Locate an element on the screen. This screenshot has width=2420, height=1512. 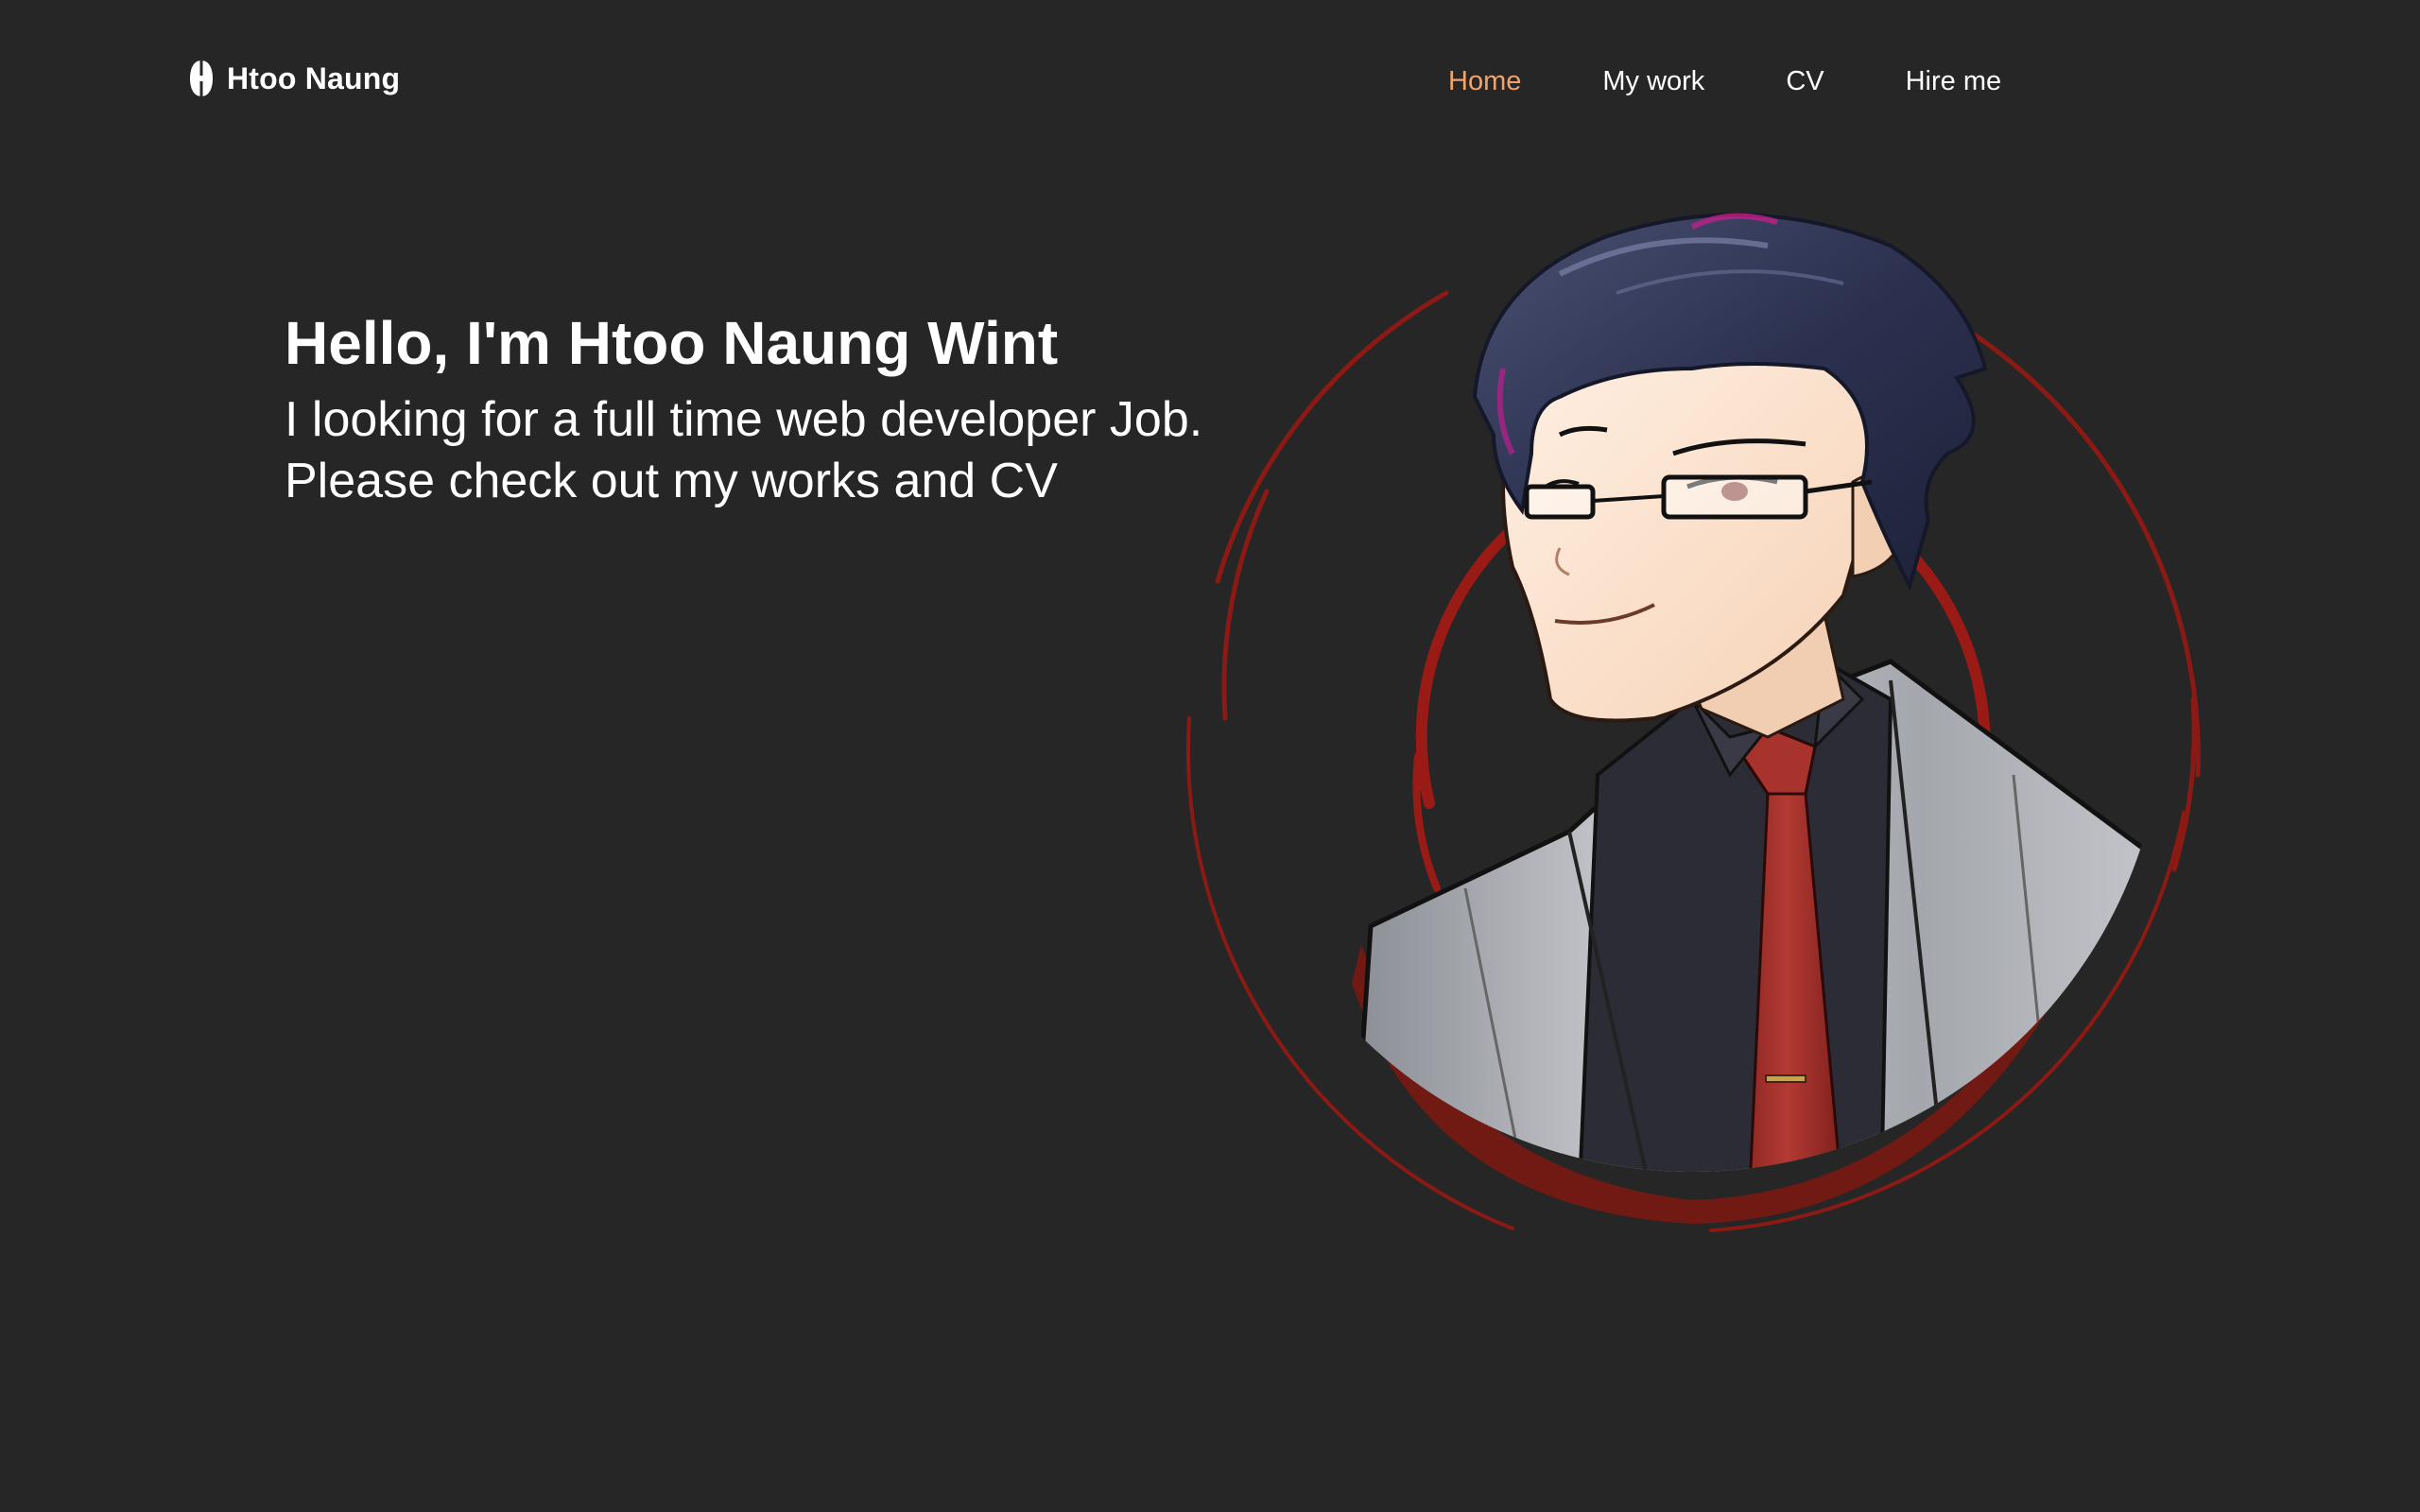
brand: Htoo Naung is located at coordinates (294, 78).